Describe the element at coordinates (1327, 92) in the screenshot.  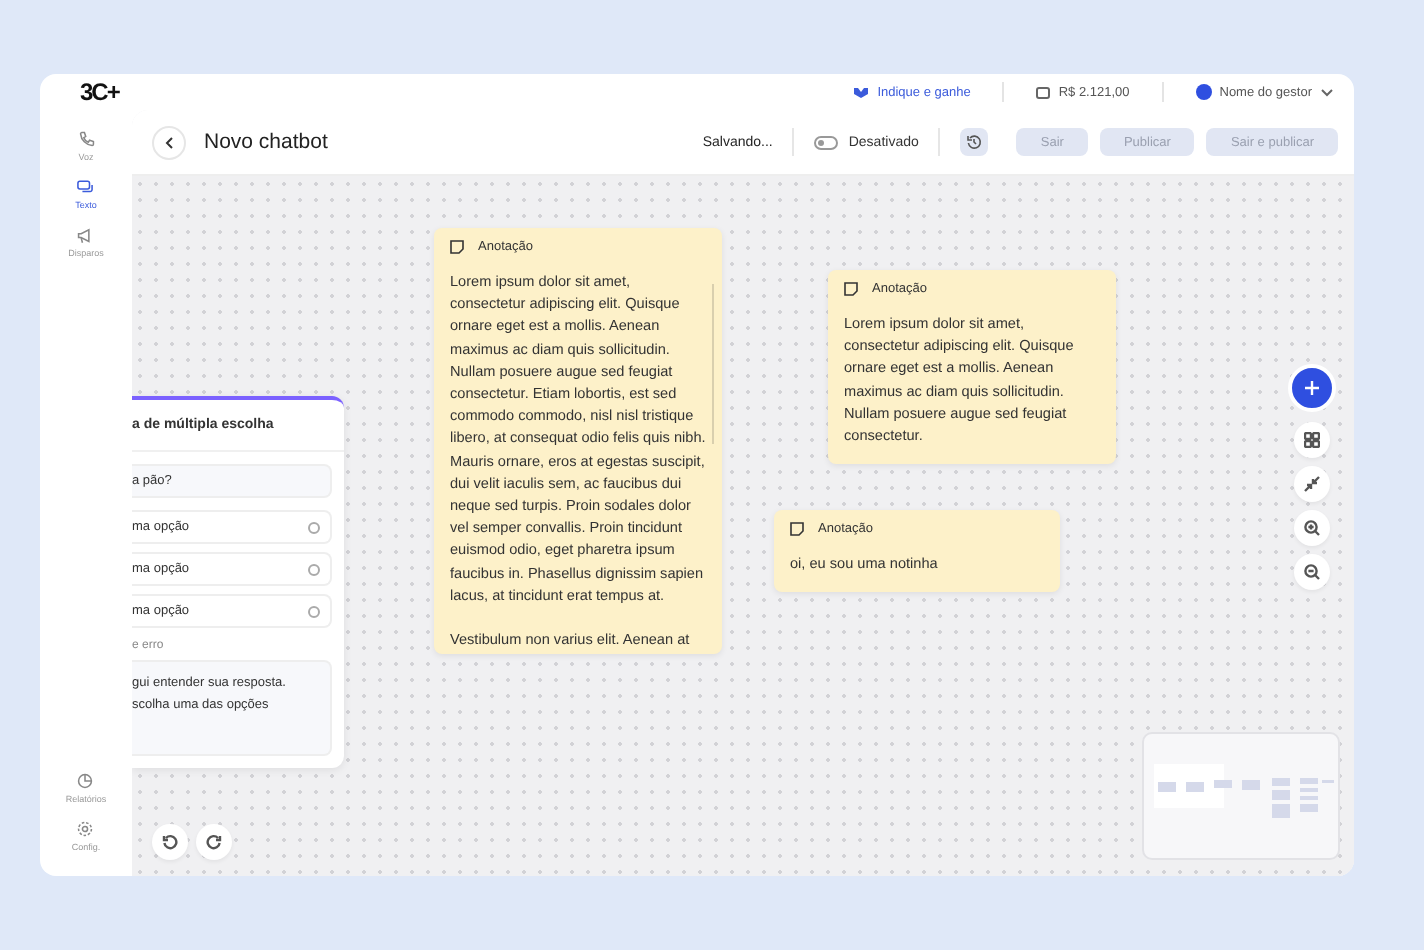
I see `chevron-down-icon` at that location.